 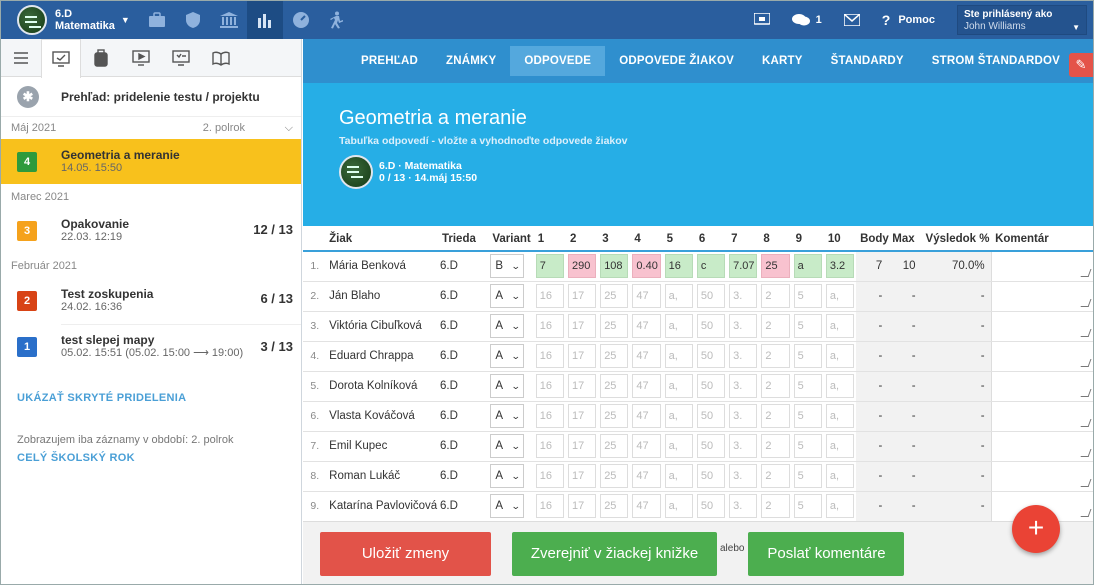 I want to click on overview-link: ✱ Prehľad: pridelenie testu / projektu, so click(x=151, y=97).